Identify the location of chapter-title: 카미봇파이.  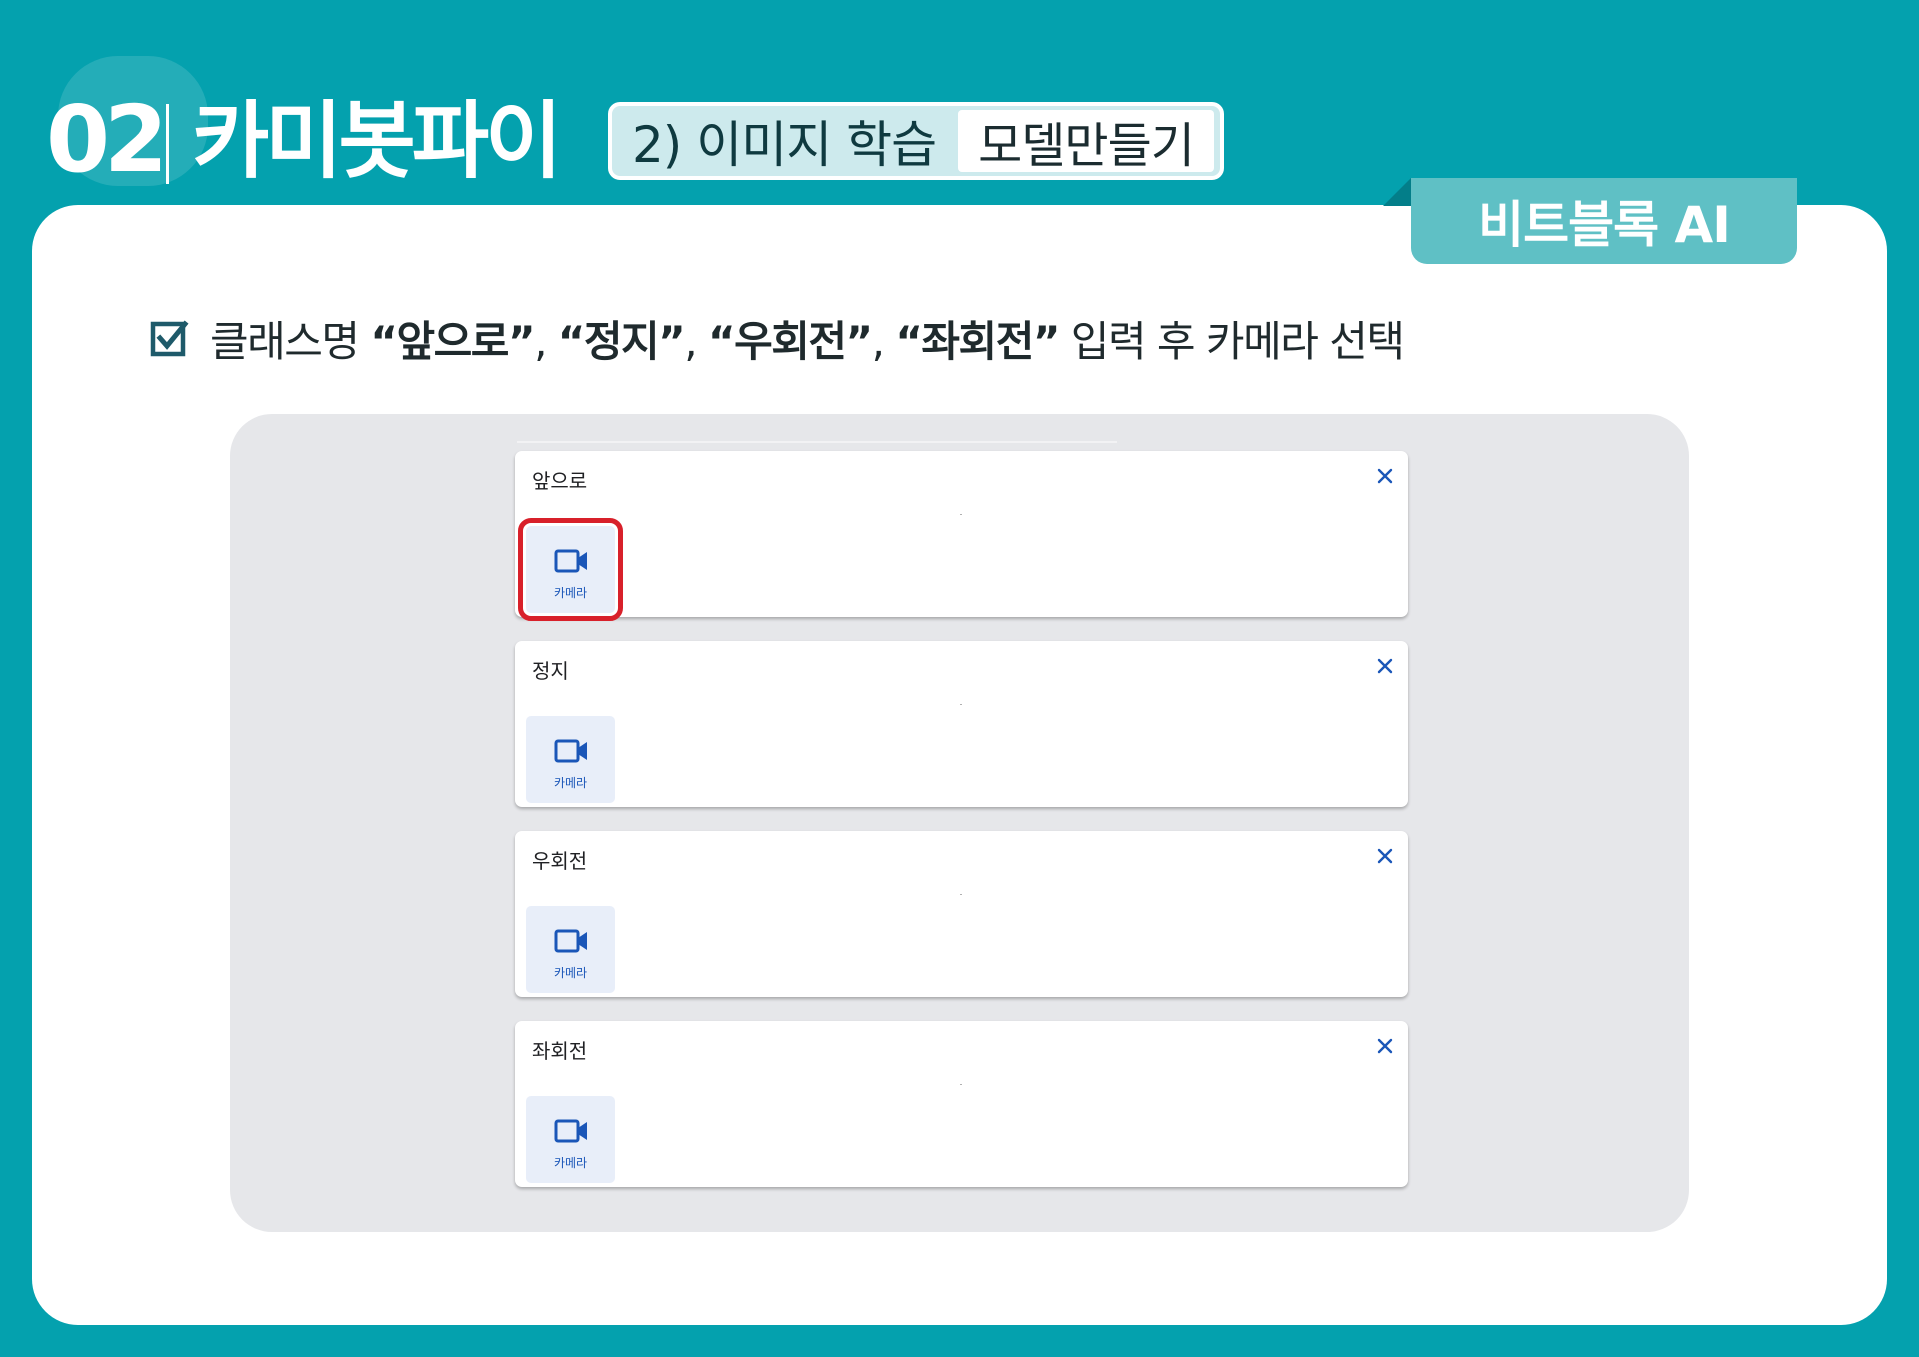
(377, 141).